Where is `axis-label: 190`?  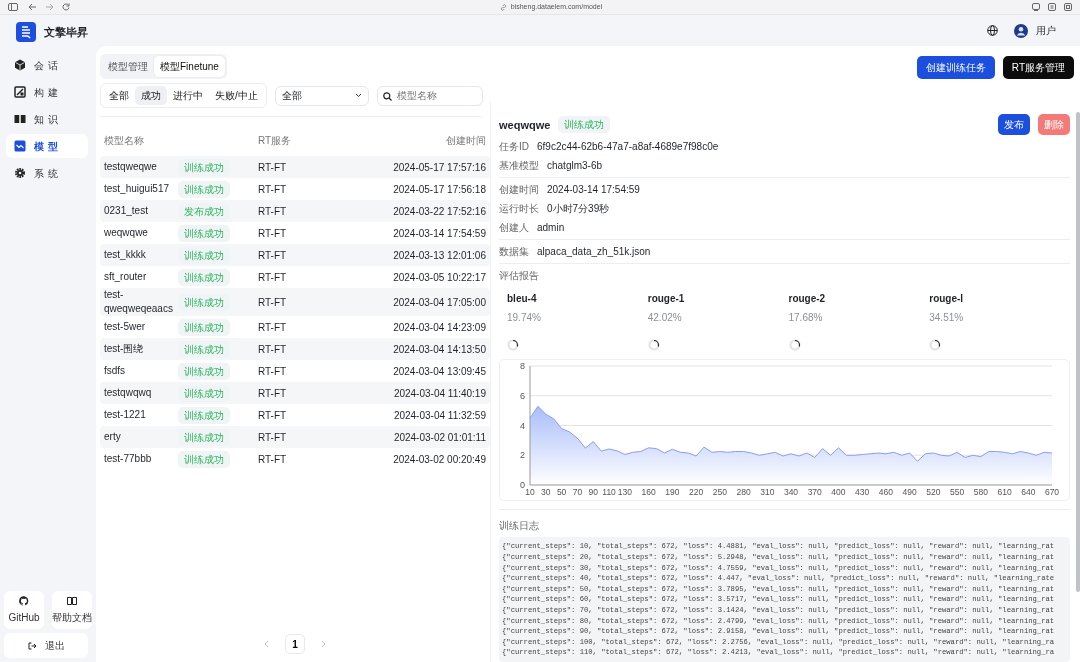
axis-label: 190 is located at coordinates (672, 492).